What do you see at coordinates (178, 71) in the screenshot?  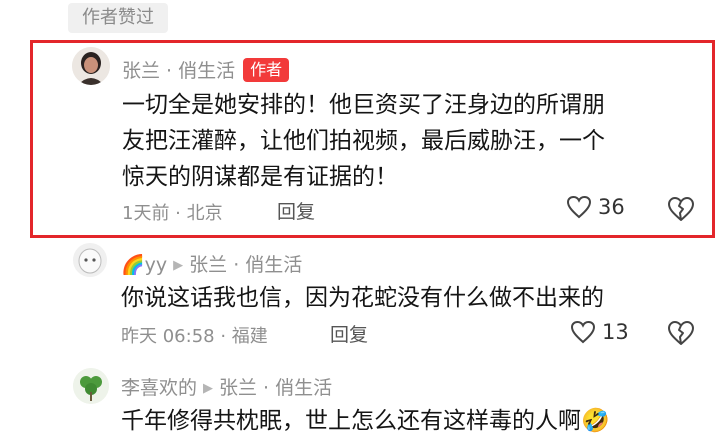 I see `username: 张兰 · 俏生活` at bounding box center [178, 71].